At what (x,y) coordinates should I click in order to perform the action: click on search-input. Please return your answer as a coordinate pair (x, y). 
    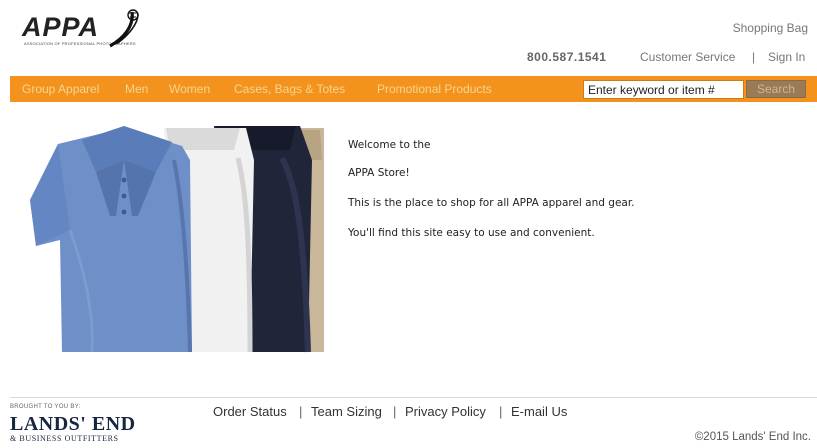
    Looking at the image, I should click on (663, 89).